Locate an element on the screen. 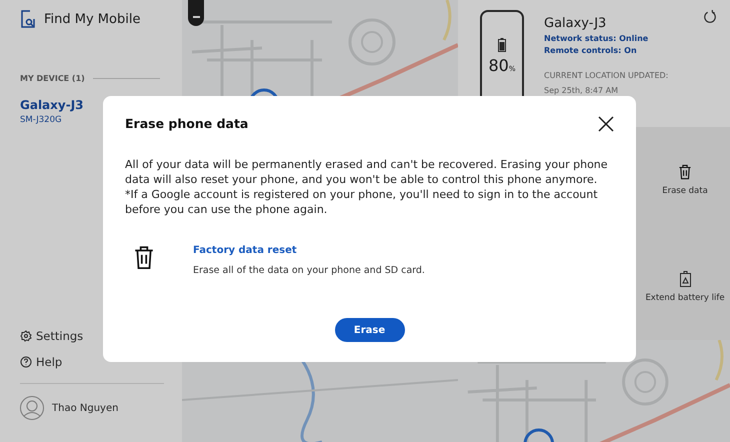 This screenshot has width=730, height=442. avatar-icon is located at coordinates (32, 408).